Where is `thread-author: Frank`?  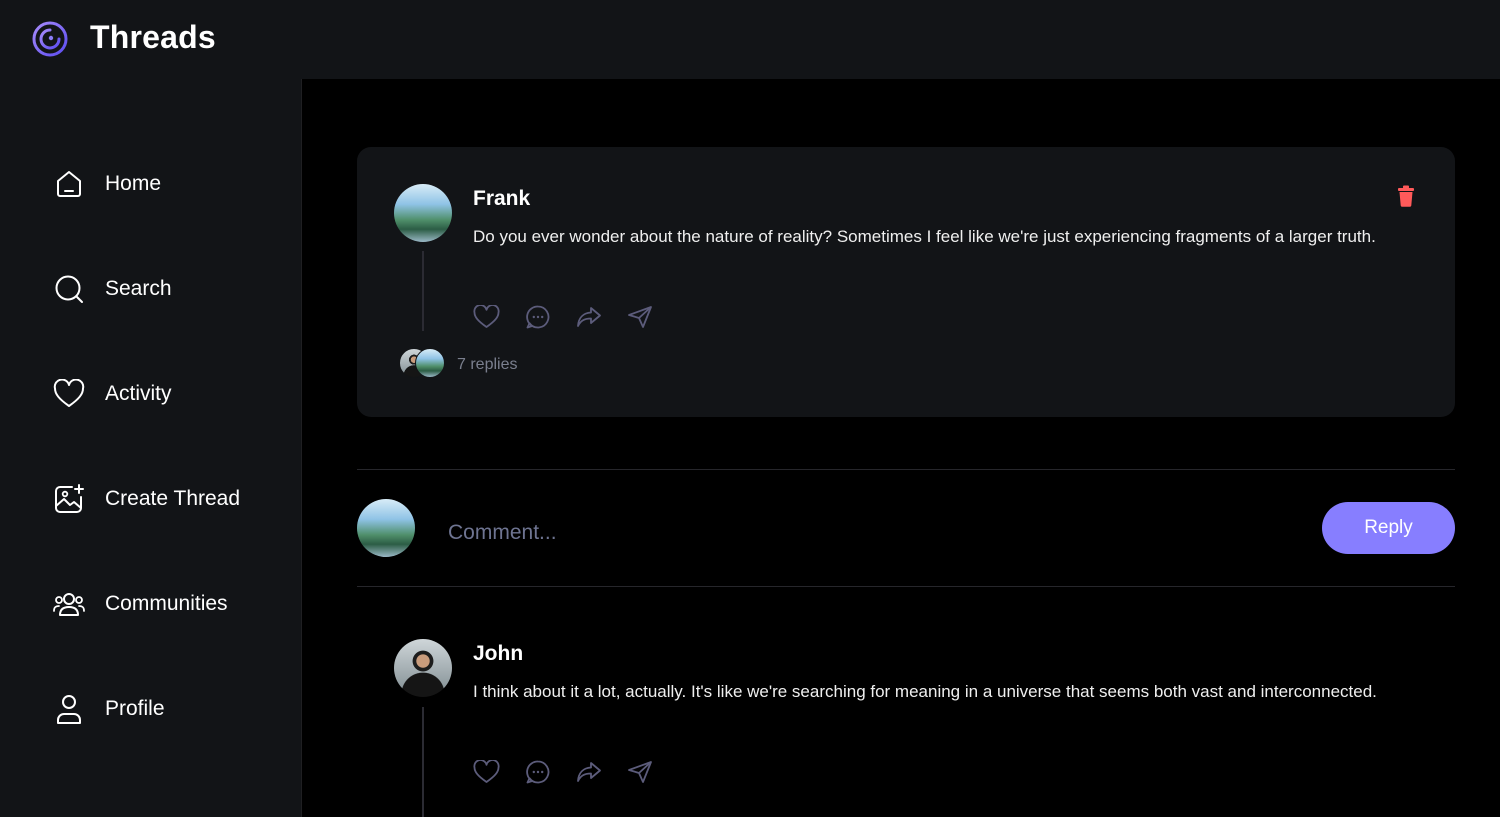 thread-author: Frank is located at coordinates (501, 199).